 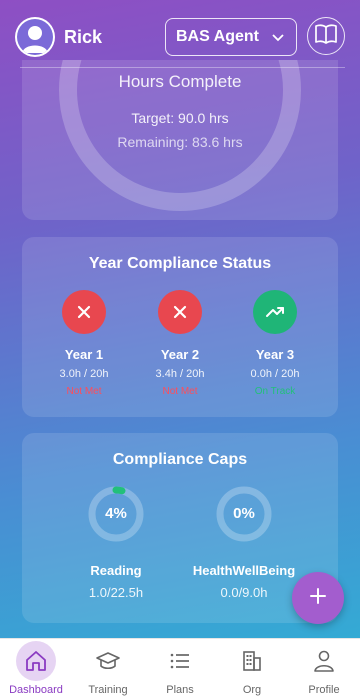 What do you see at coordinates (180, 343) in the screenshot?
I see `year-item: Year 2 3.4h / 20h Not Met` at bounding box center [180, 343].